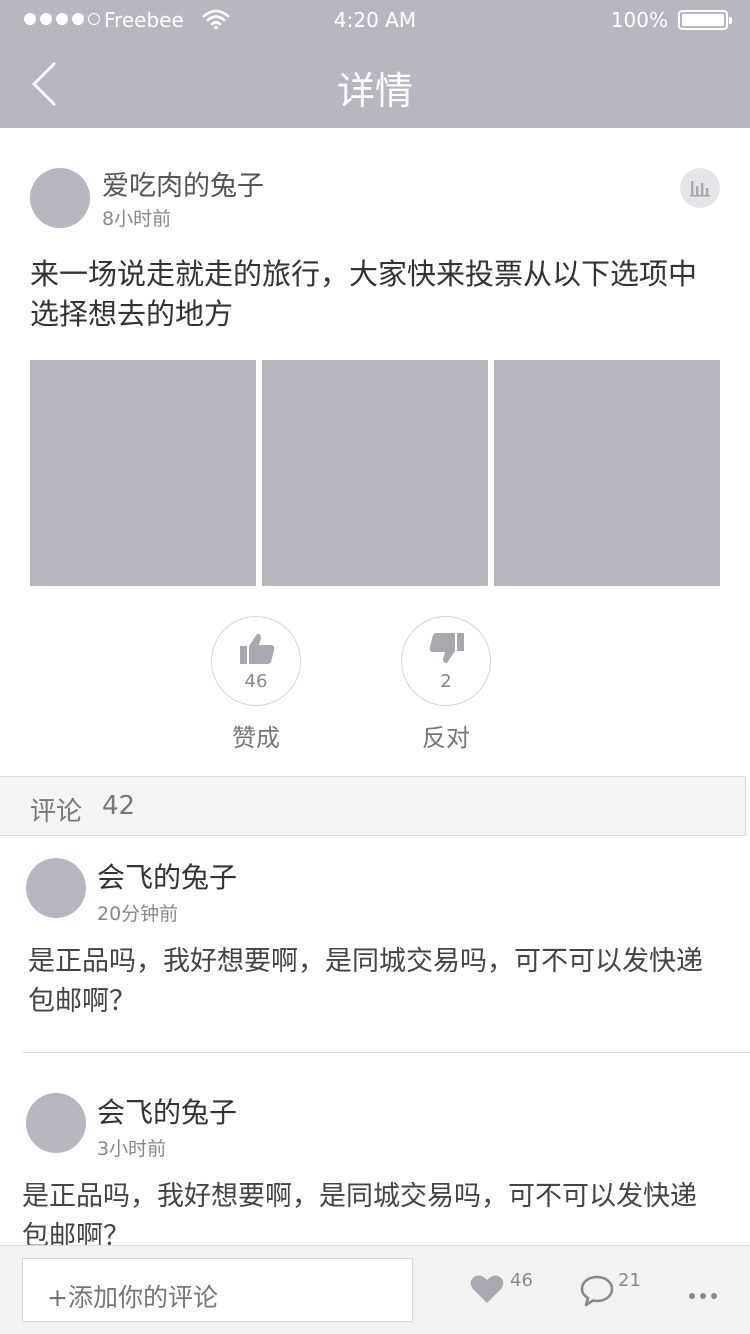  I want to click on thumbs-down-icon, so click(446, 648).